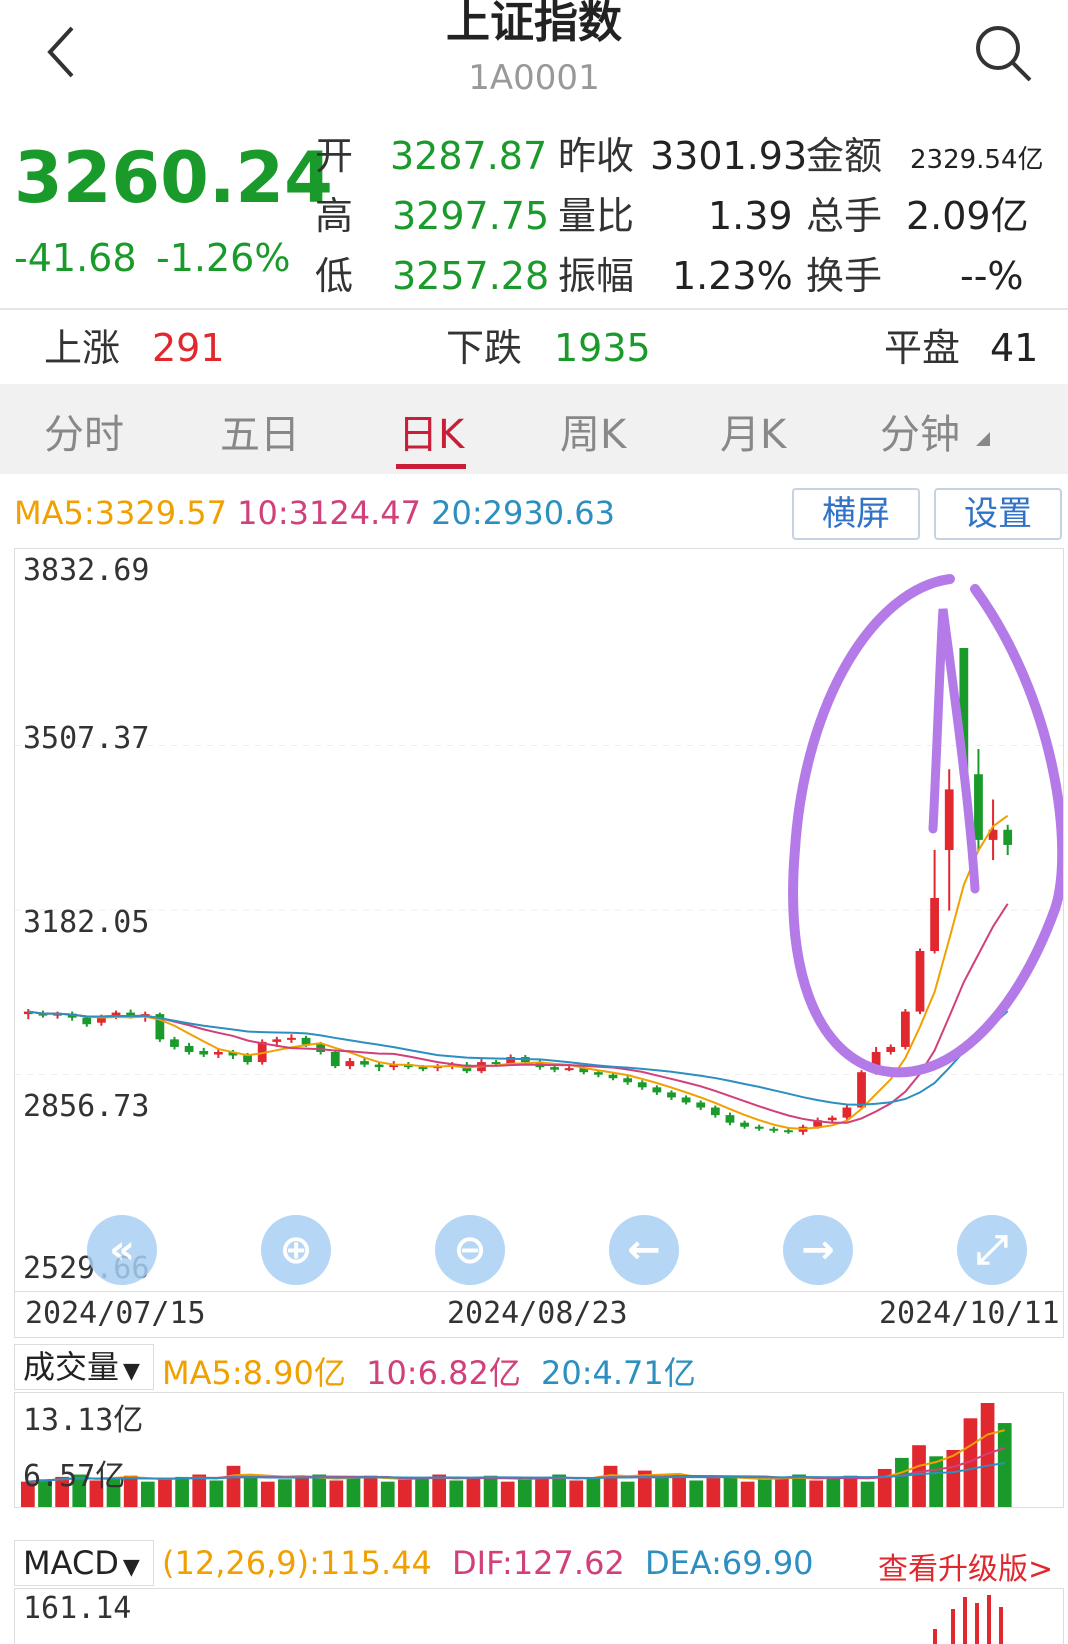 The image size is (1068, 1644). Describe the element at coordinates (82, 348) in the screenshot. I see `up-label: 上涨` at that location.